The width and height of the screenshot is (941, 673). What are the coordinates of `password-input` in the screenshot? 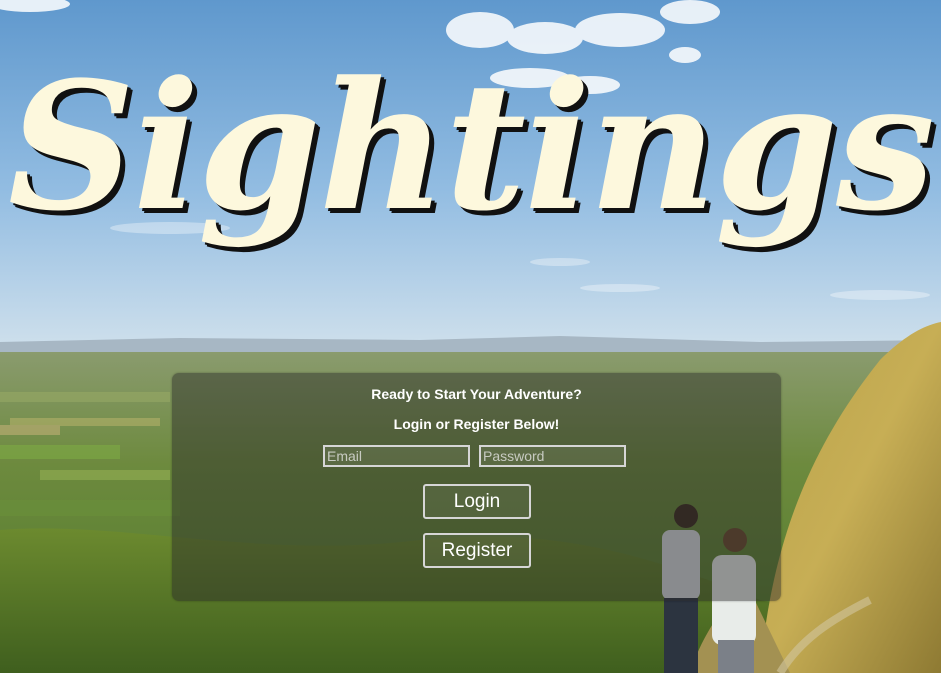 It's located at (552, 456).